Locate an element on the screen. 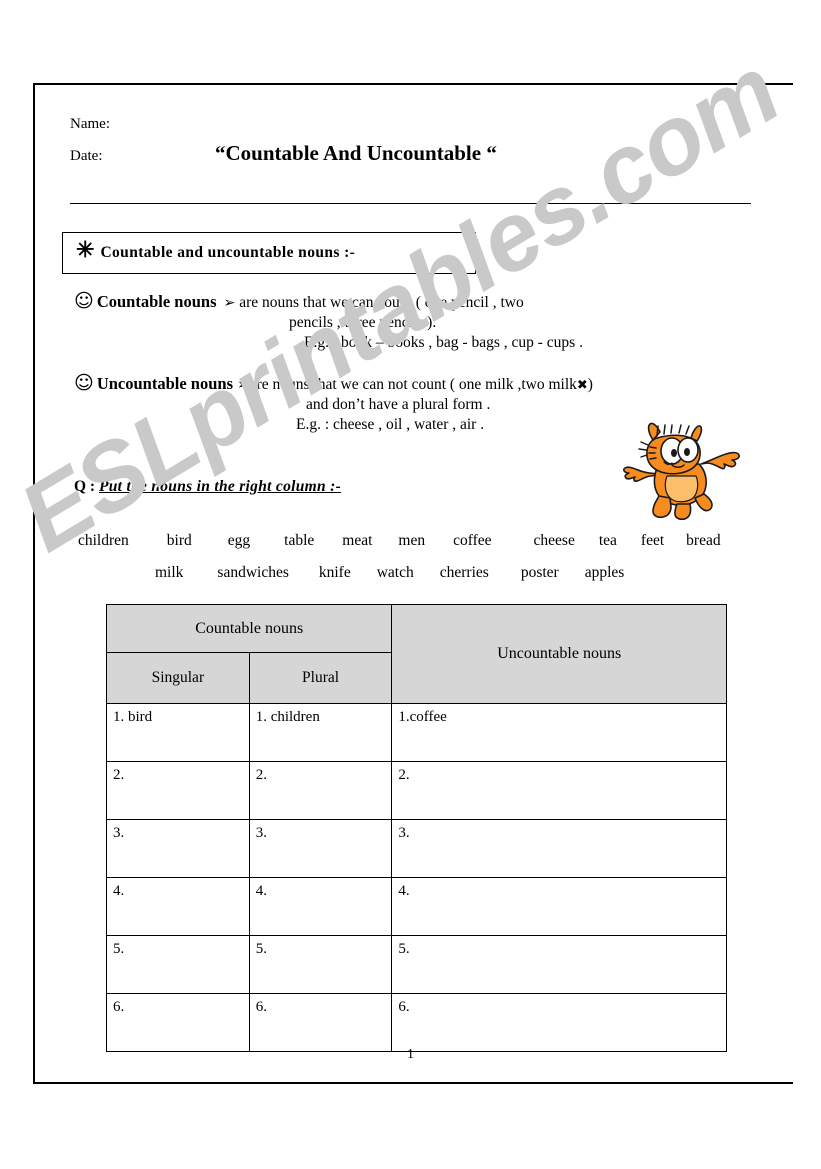  name-row: Name: is located at coordinates (415, 124).